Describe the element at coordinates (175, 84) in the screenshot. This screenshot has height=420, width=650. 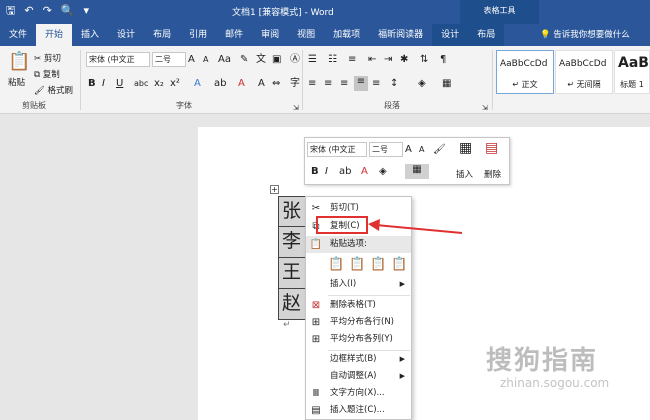
I see `superscript-icon: x²` at that location.